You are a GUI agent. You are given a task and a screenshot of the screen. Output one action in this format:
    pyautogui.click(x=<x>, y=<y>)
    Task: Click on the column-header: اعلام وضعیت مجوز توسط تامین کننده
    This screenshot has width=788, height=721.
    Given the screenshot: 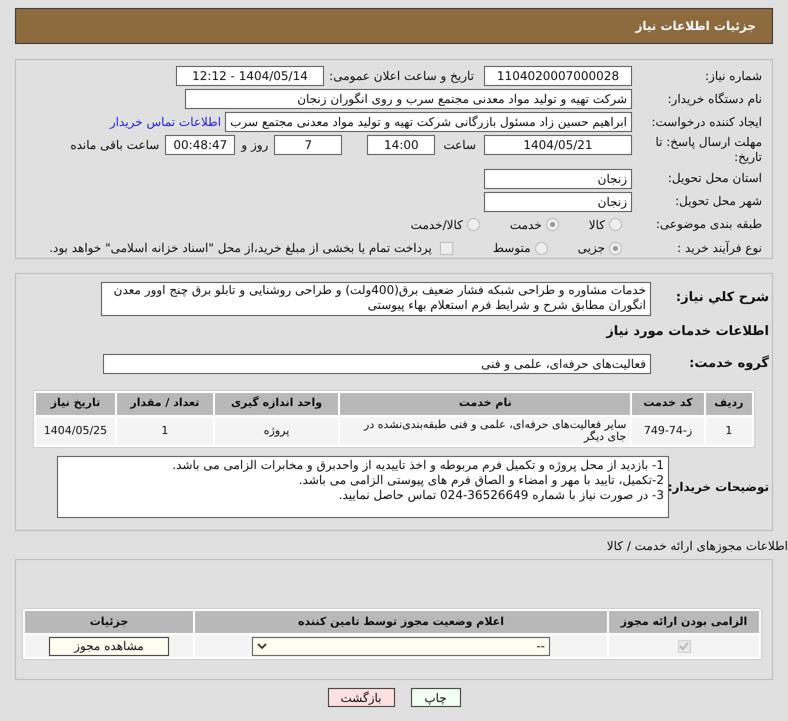 What is the action you would take?
    pyautogui.click(x=401, y=622)
    